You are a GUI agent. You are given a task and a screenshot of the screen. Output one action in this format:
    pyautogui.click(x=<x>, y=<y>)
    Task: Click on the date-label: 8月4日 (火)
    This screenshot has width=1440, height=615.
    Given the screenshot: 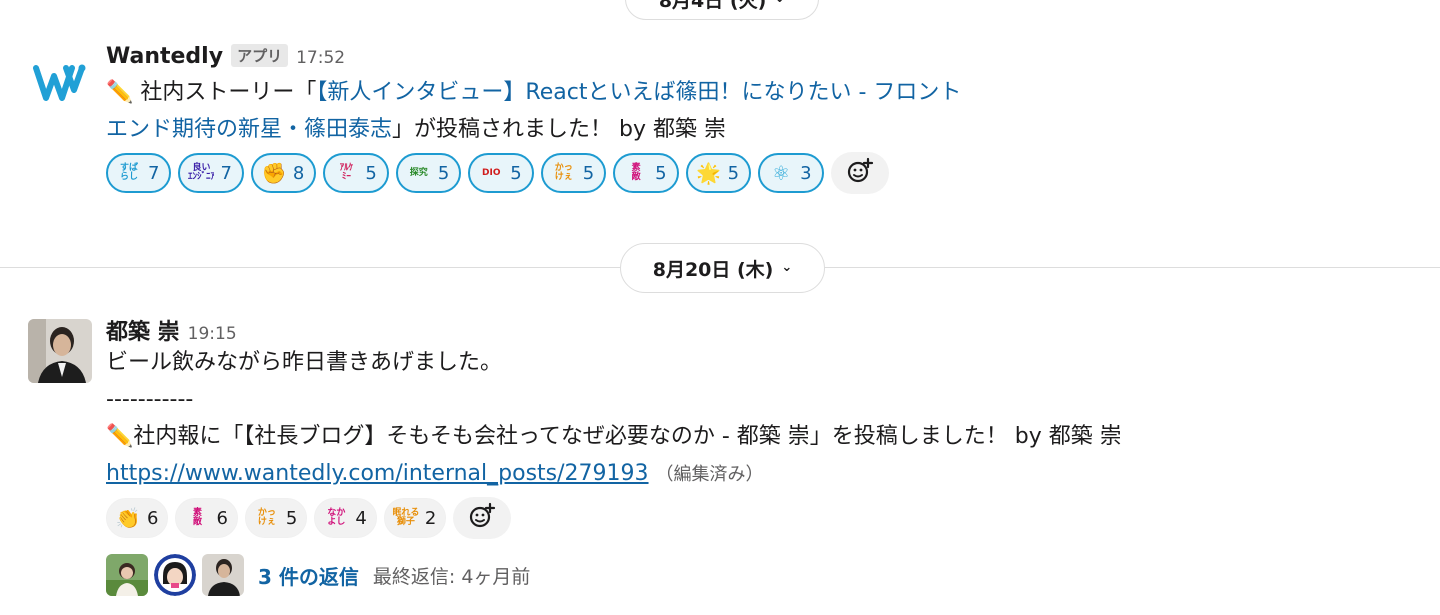 What is the action you would take?
    pyautogui.click(x=712, y=6)
    